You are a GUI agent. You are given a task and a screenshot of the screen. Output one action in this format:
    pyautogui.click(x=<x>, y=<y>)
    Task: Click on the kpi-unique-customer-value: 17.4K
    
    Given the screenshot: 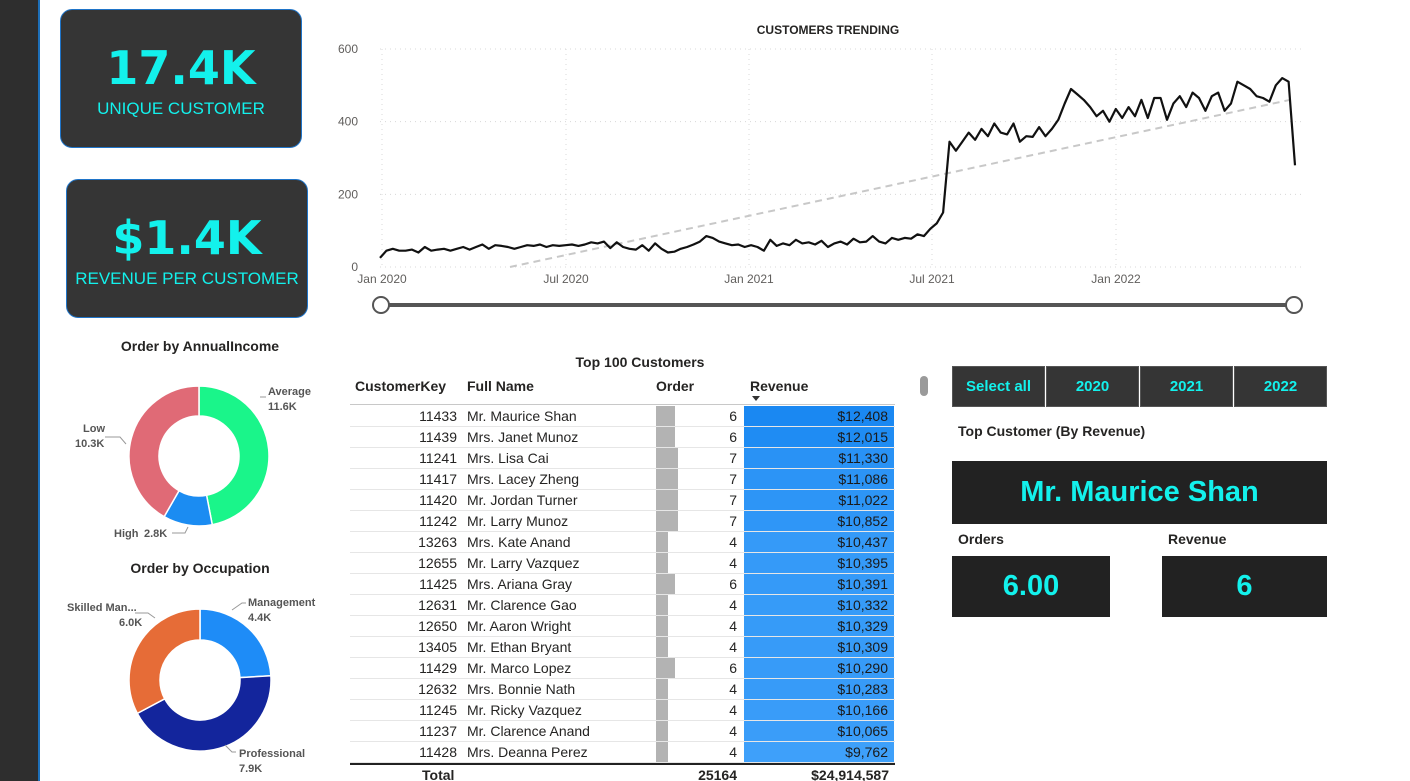 What is the action you would take?
    pyautogui.click(x=181, y=68)
    